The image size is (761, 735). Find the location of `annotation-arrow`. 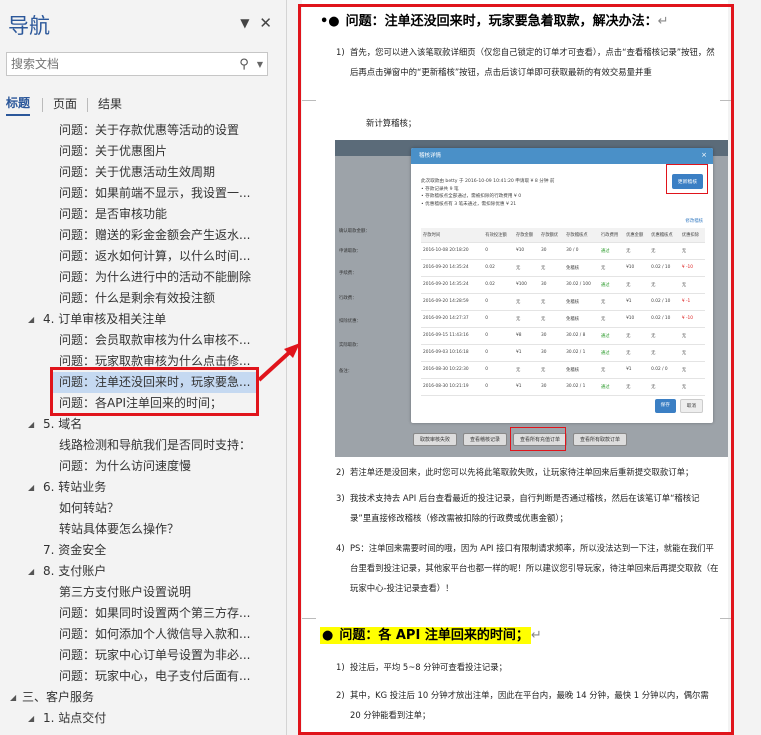

annotation-arrow is located at coordinates (278, 362).